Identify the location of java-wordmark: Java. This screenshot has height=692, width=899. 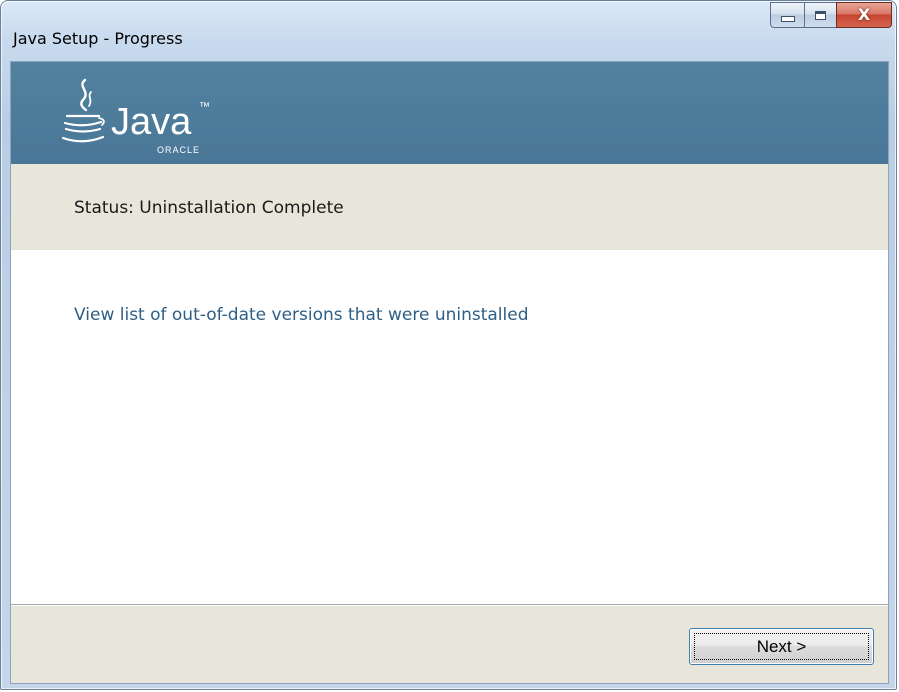
(151, 122).